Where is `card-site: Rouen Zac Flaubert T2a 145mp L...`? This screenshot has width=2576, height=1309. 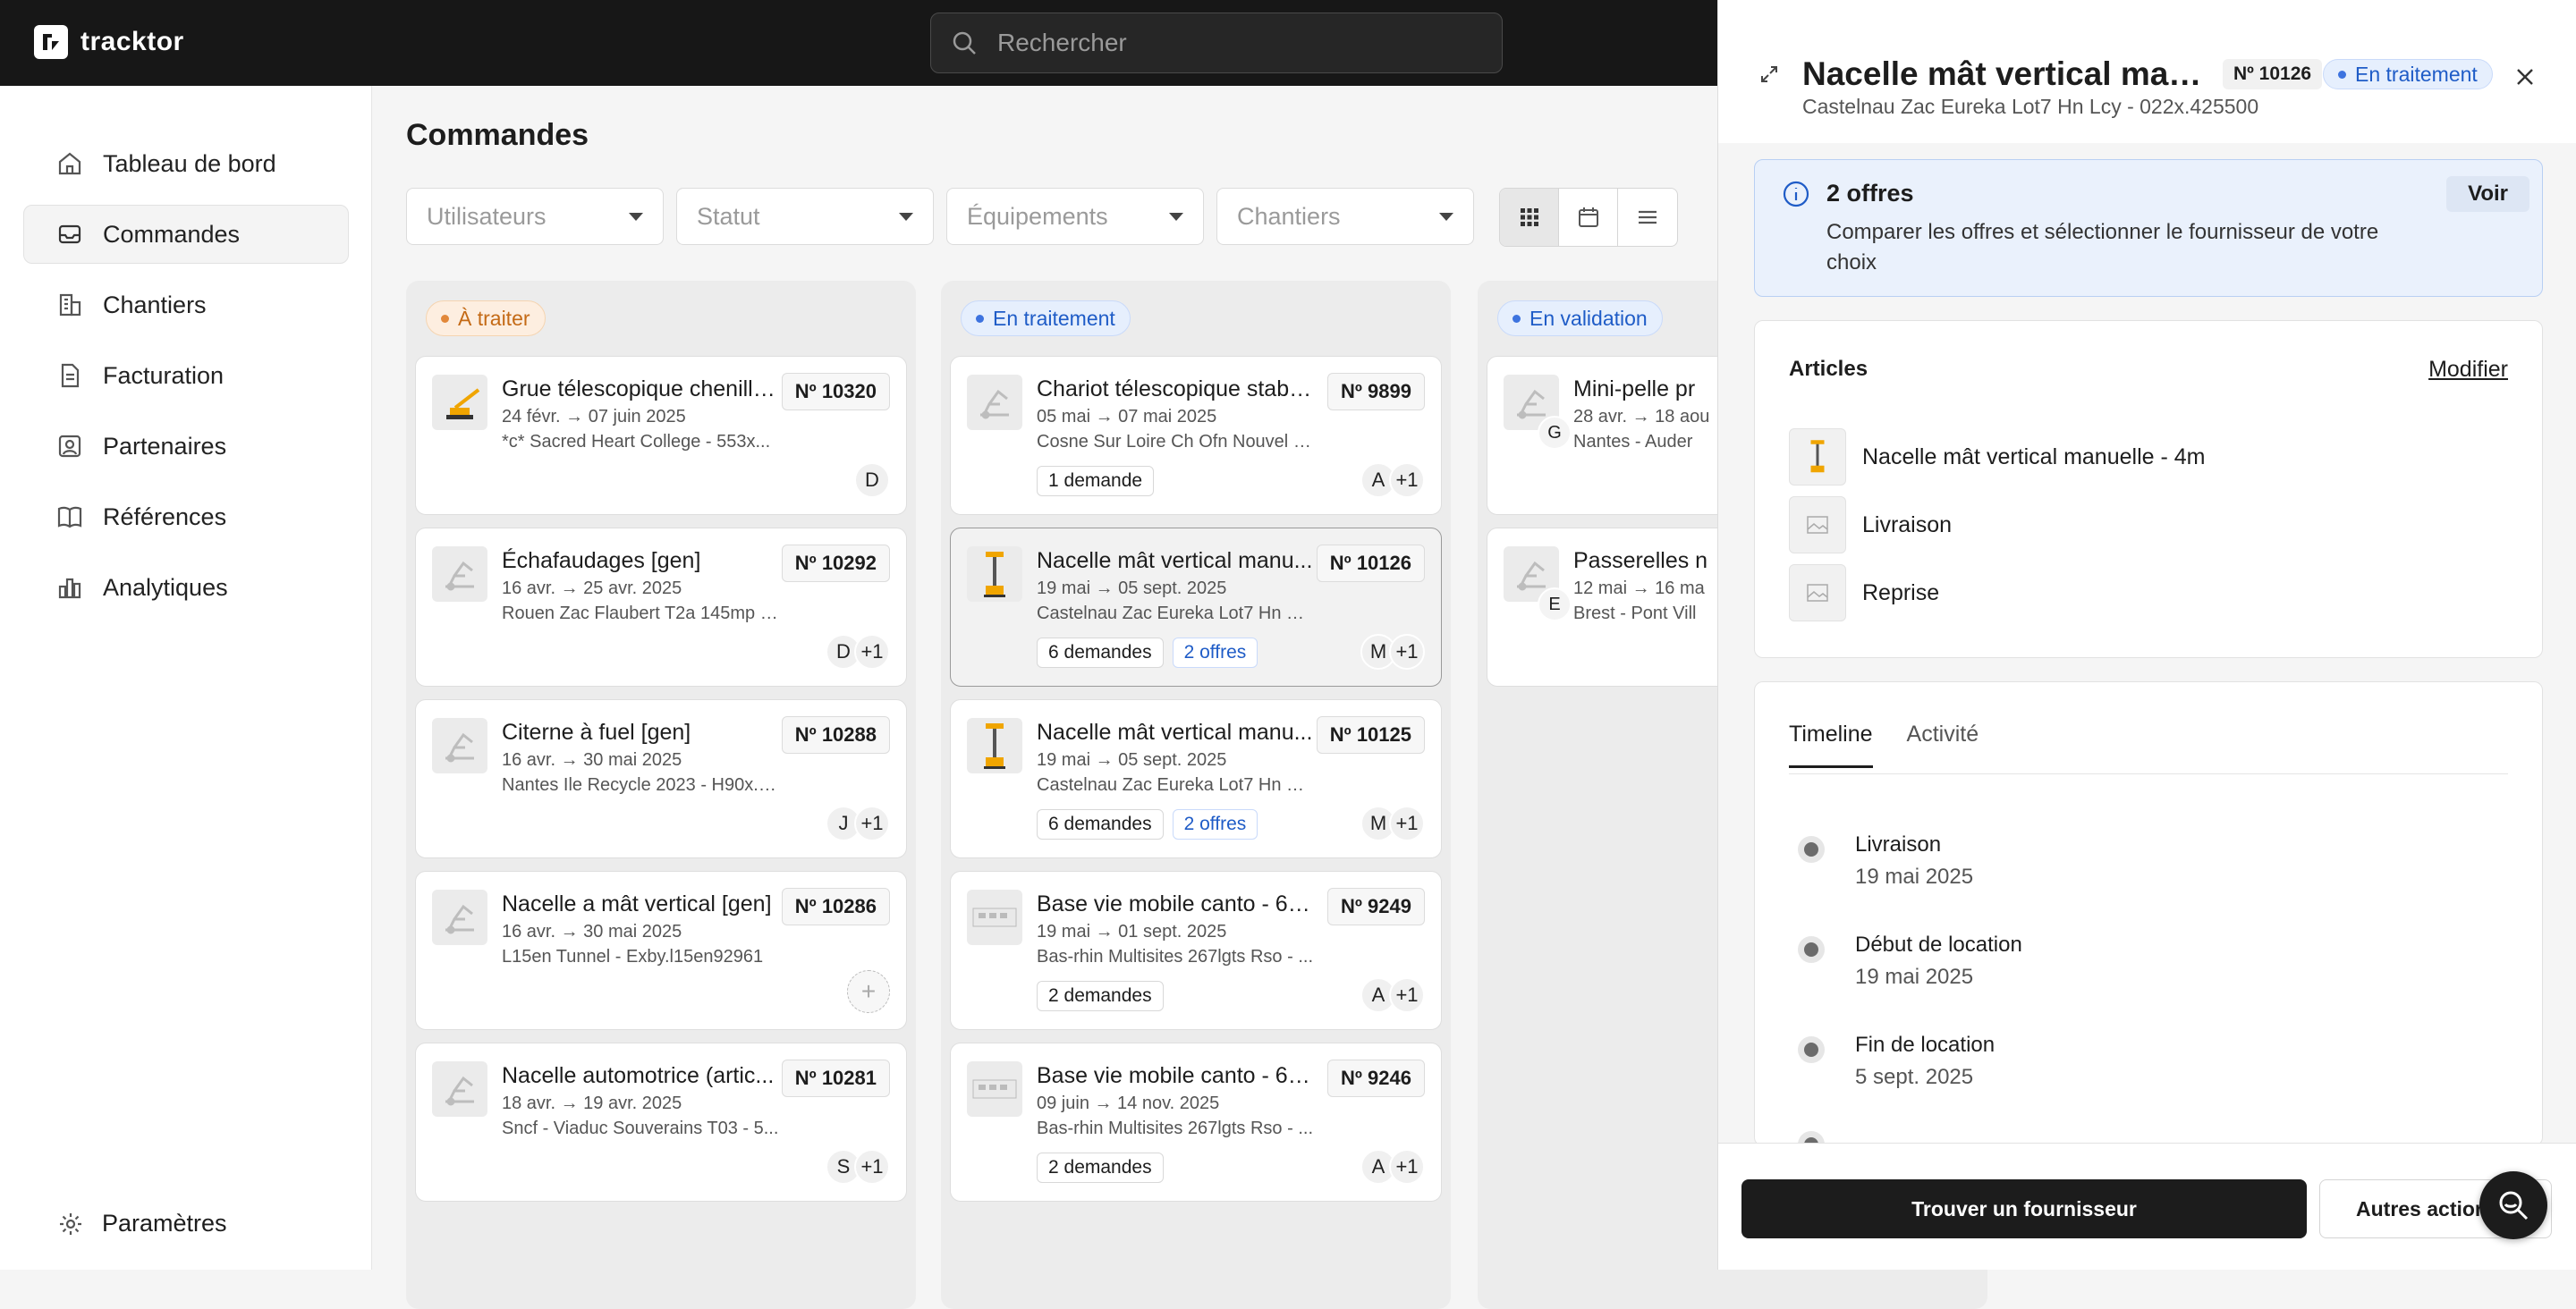 card-site: Rouen Zac Flaubert T2a 145mp L... is located at coordinates (640, 613).